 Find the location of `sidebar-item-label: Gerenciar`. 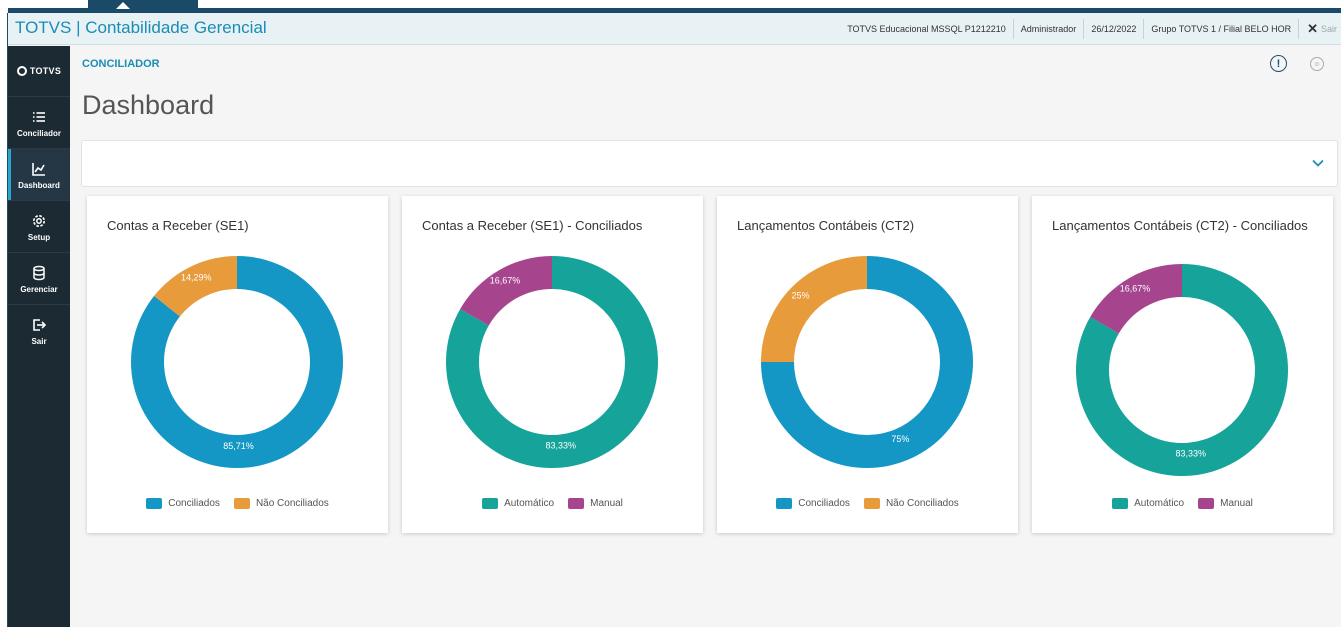

sidebar-item-label: Gerenciar is located at coordinates (39, 289).